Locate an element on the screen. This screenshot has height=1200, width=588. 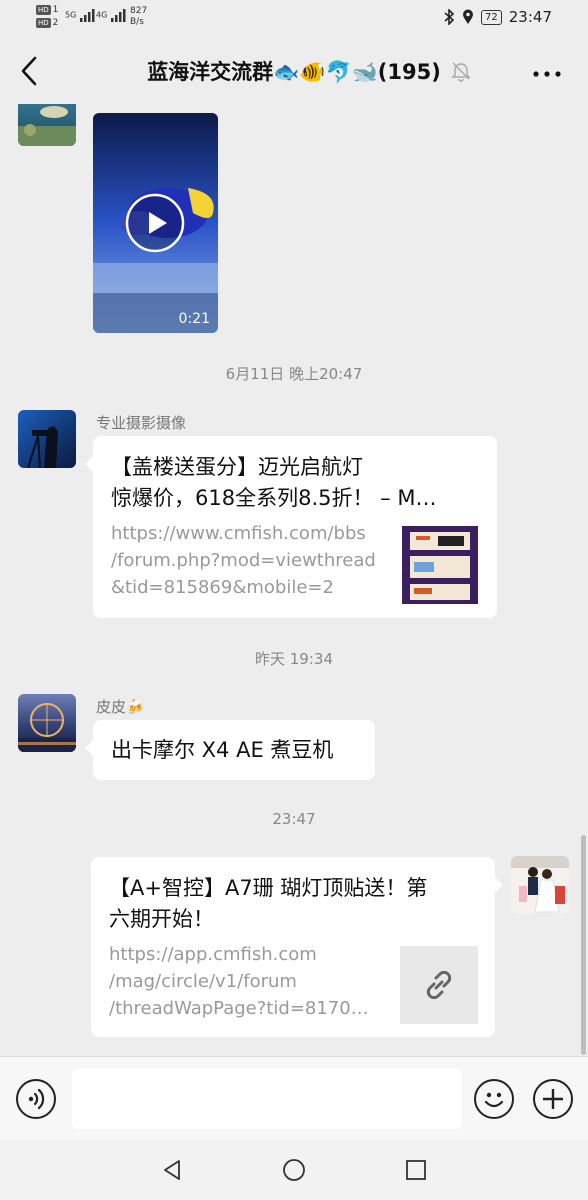
link-card-url-line: https://www.cmfish.com/bbs is located at coordinates (238, 533).